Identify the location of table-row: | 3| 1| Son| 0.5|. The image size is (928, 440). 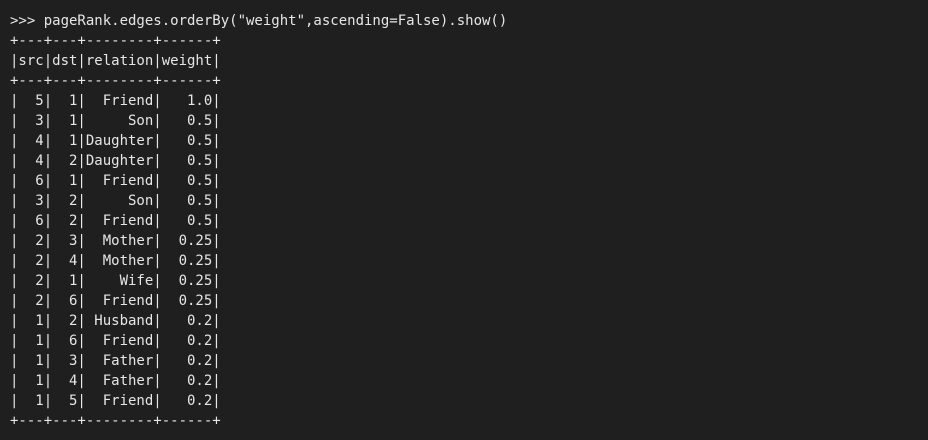
(115, 121).